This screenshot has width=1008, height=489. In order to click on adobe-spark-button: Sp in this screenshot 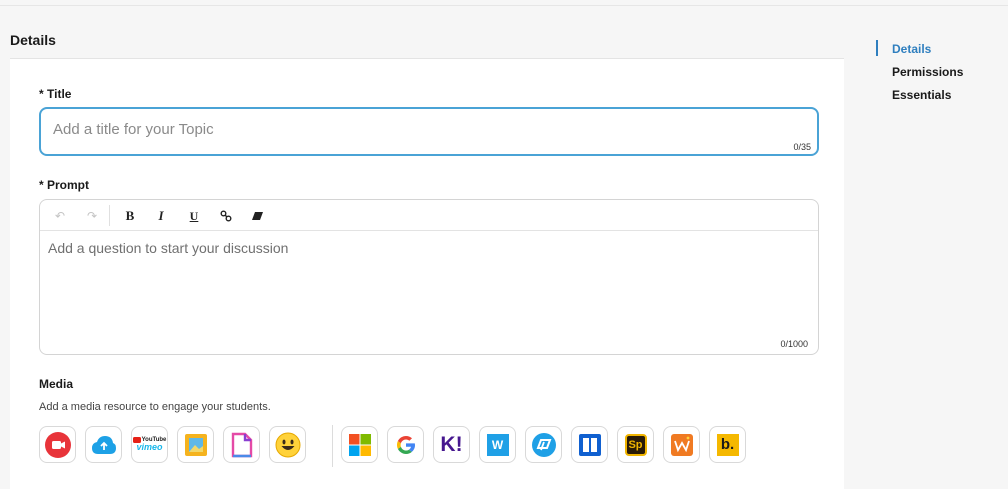, I will do `click(635, 444)`.